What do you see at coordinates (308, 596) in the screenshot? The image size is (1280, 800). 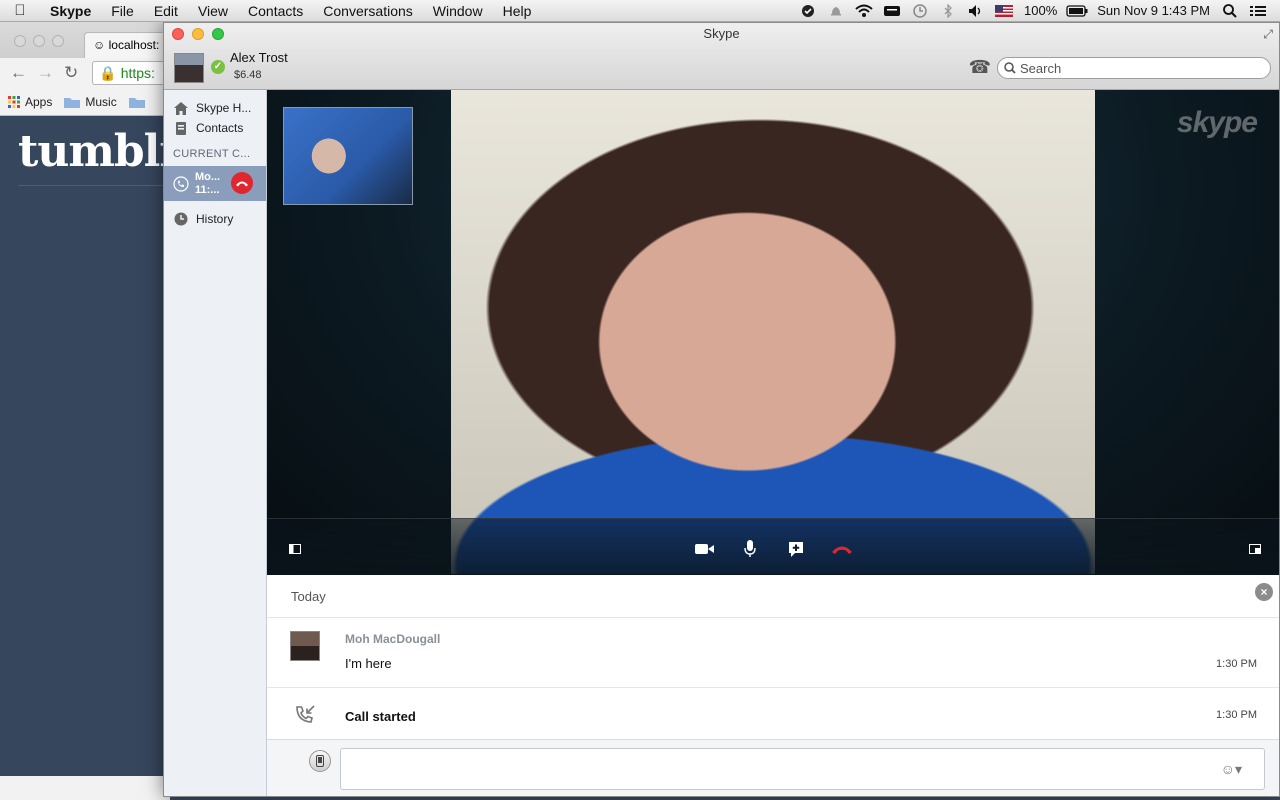 I see `date-separator: Today` at bounding box center [308, 596].